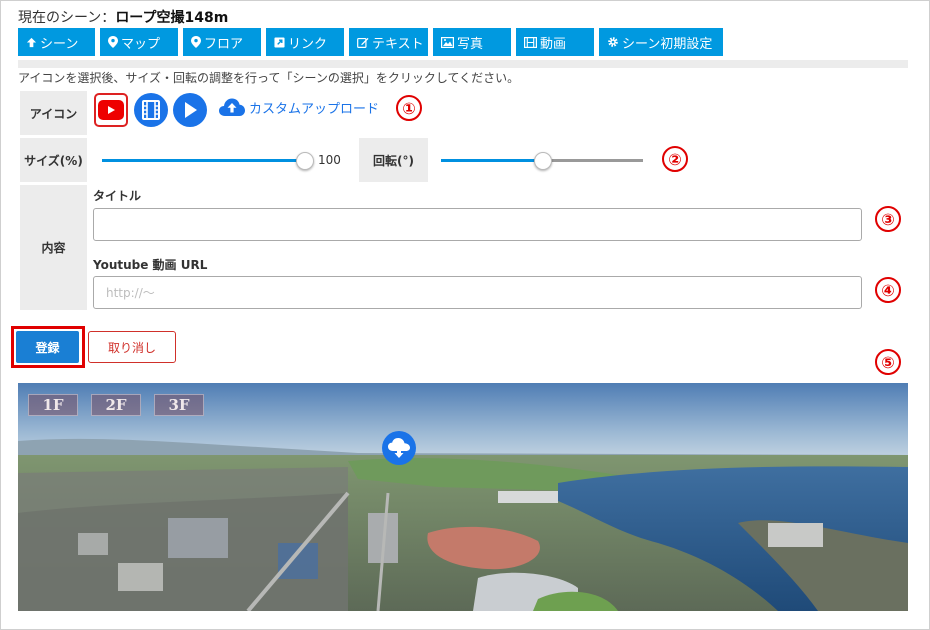 The height and width of the screenshot is (630, 930). I want to click on tab-scene-settings: シーン初期設定, so click(661, 42).